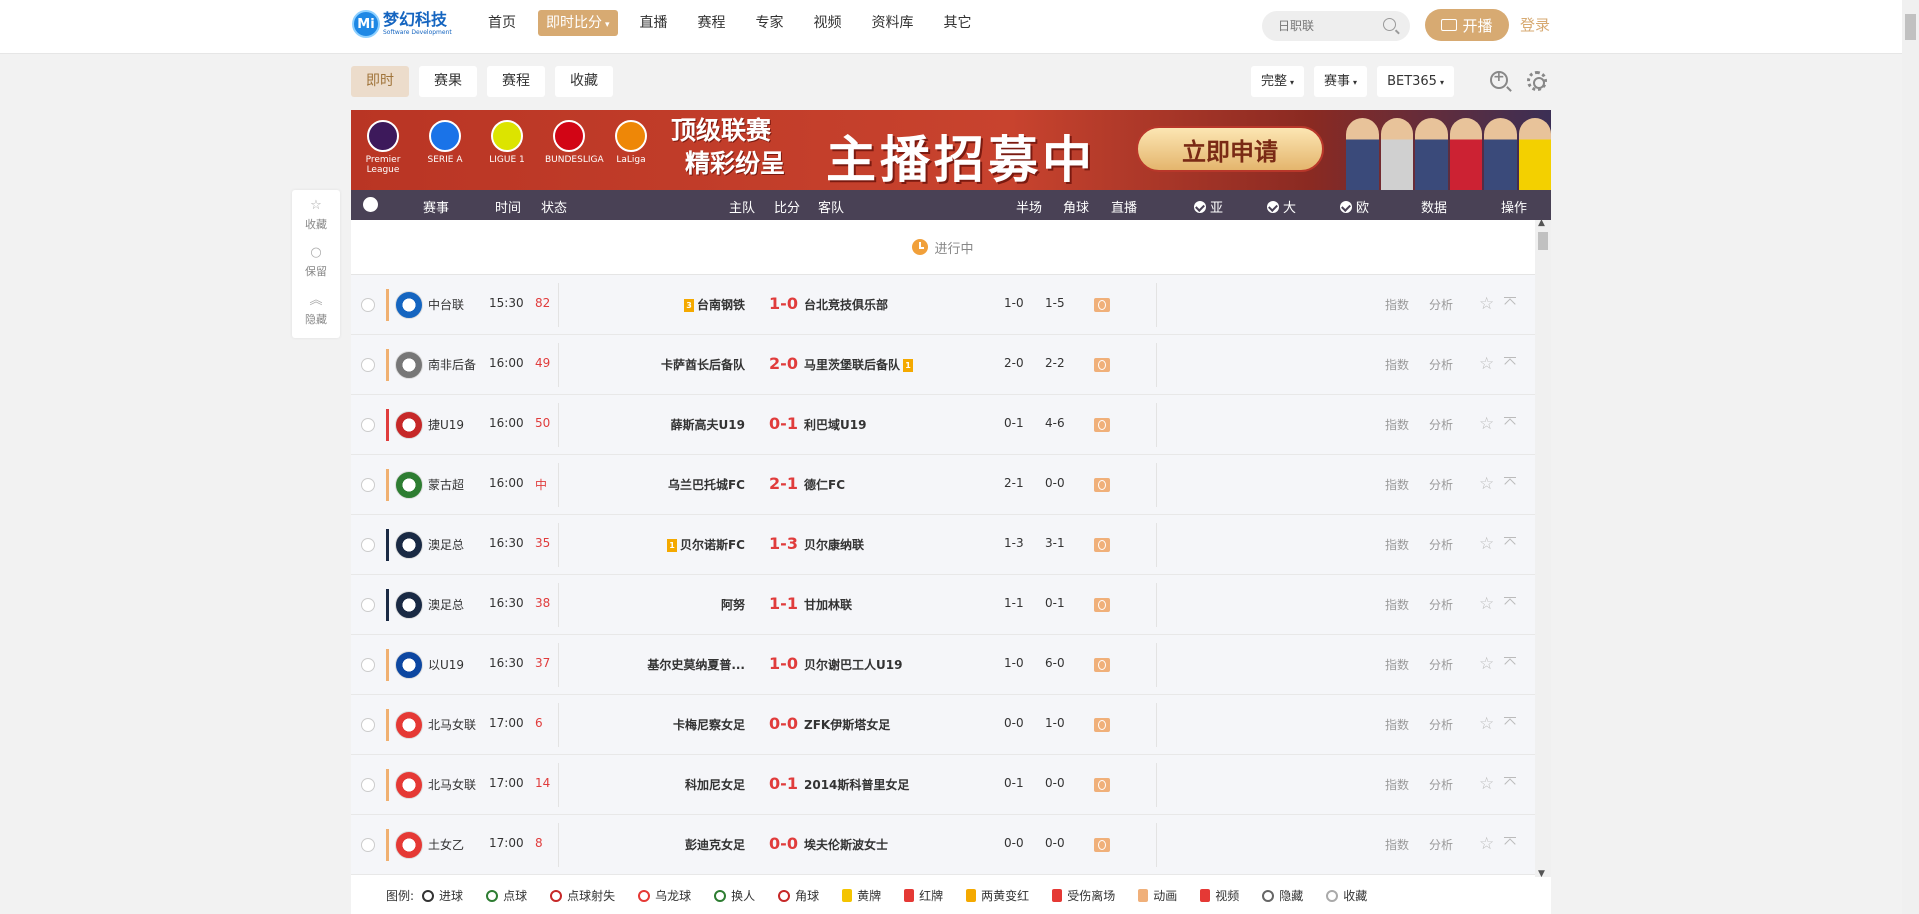 Image resolution: width=1919 pixels, height=914 pixels. What do you see at coordinates (783, 363) in the screenshot?
I see `score: 2-0` at bounding box center [783, 363].